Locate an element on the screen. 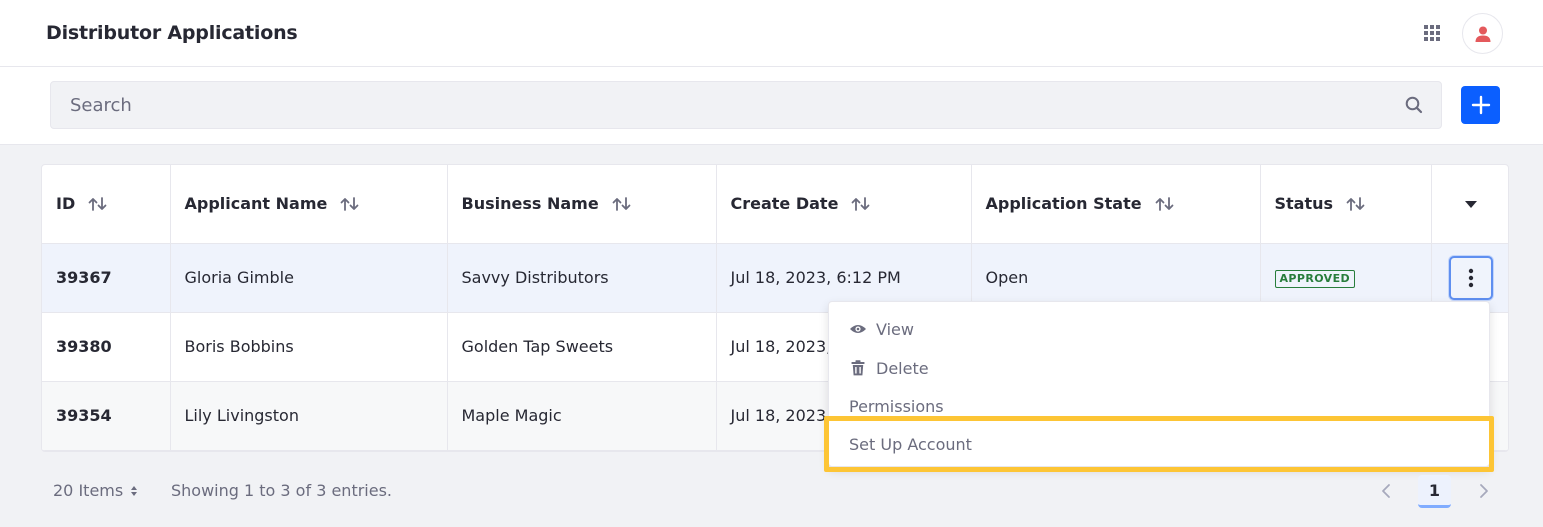 Image resolution: width=1543 pixels, height=527 pixels. cell-id: 39380 is located at coordinates (106, 347).